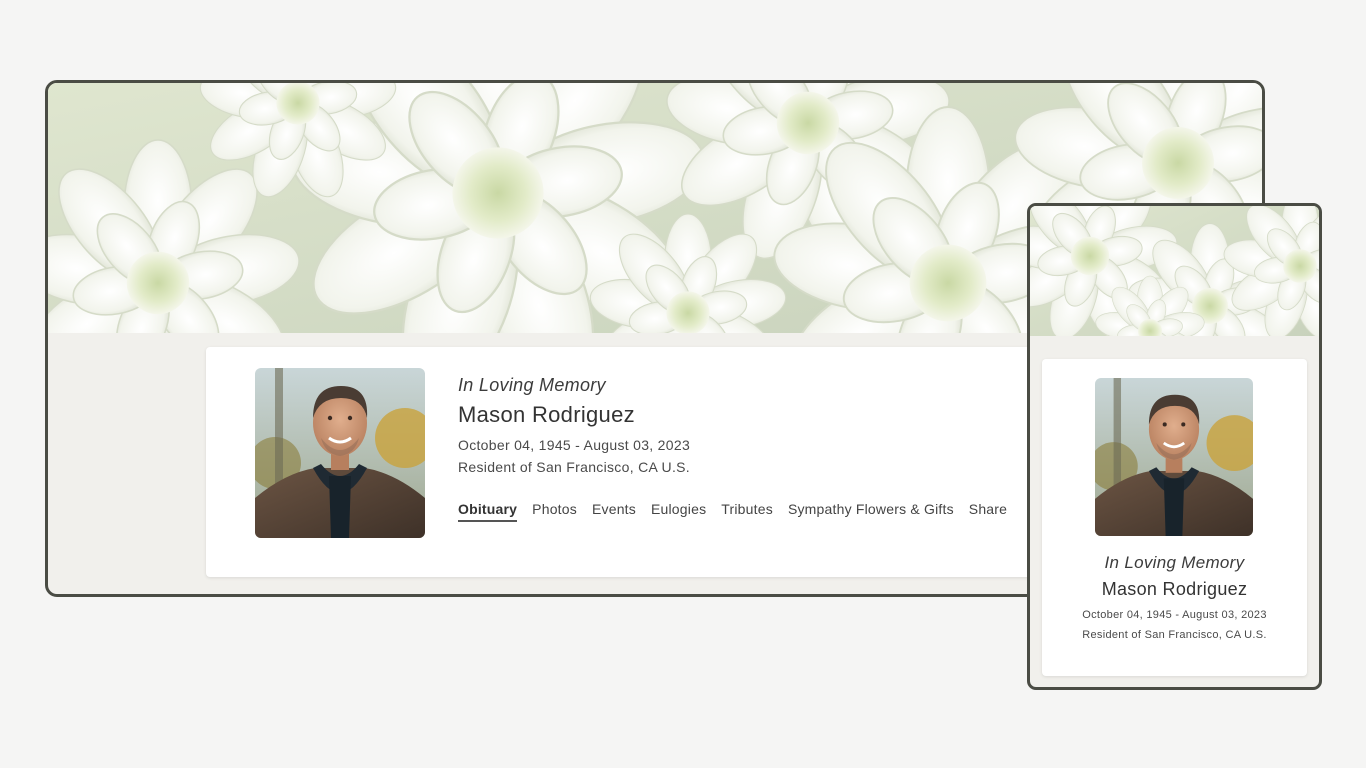 This screenshot has height=768, width=1366. What do you see at coordinates (614, 511) in the screenshot?
I see `tab-events: Events` at bounding box center [614, 511].